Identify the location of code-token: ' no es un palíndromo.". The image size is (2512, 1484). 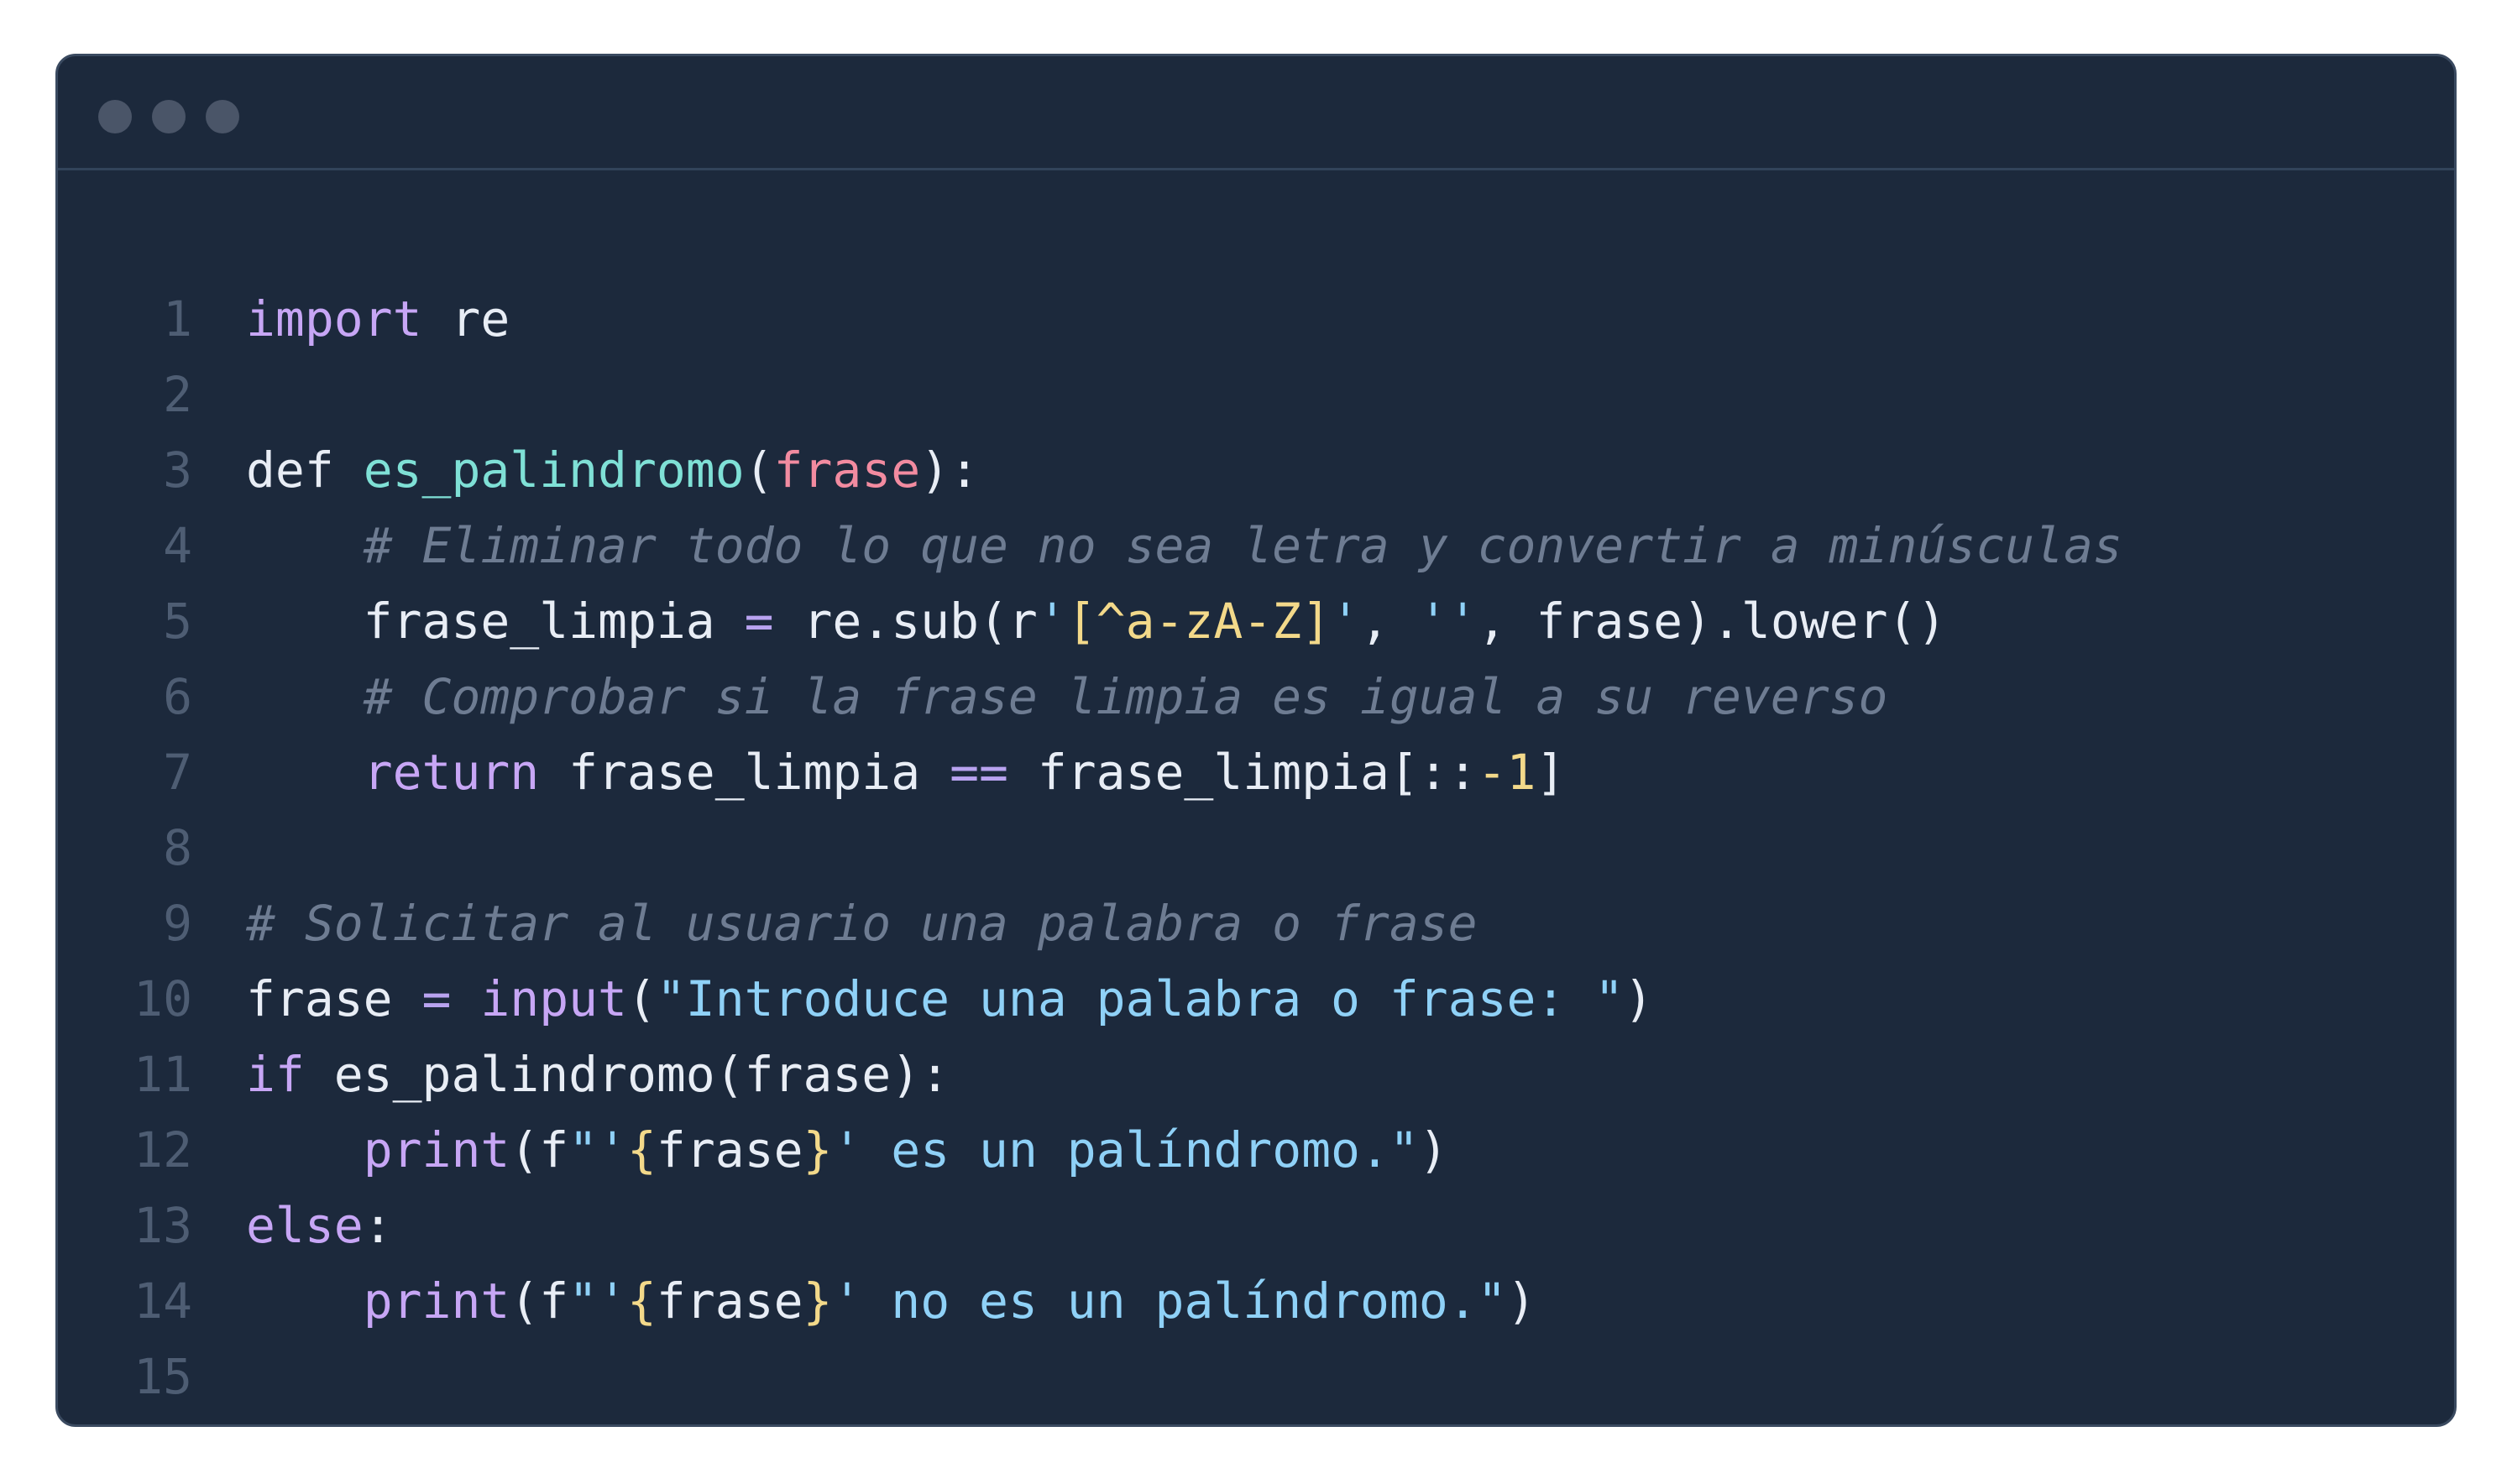
(1169, 1301).